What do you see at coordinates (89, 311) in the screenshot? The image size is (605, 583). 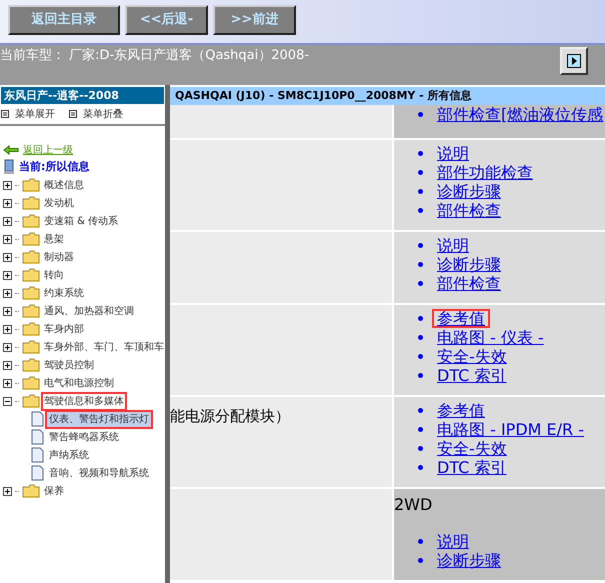 I see `tree-item: 通风、加热器和空调` at bounding box center [89, 311].